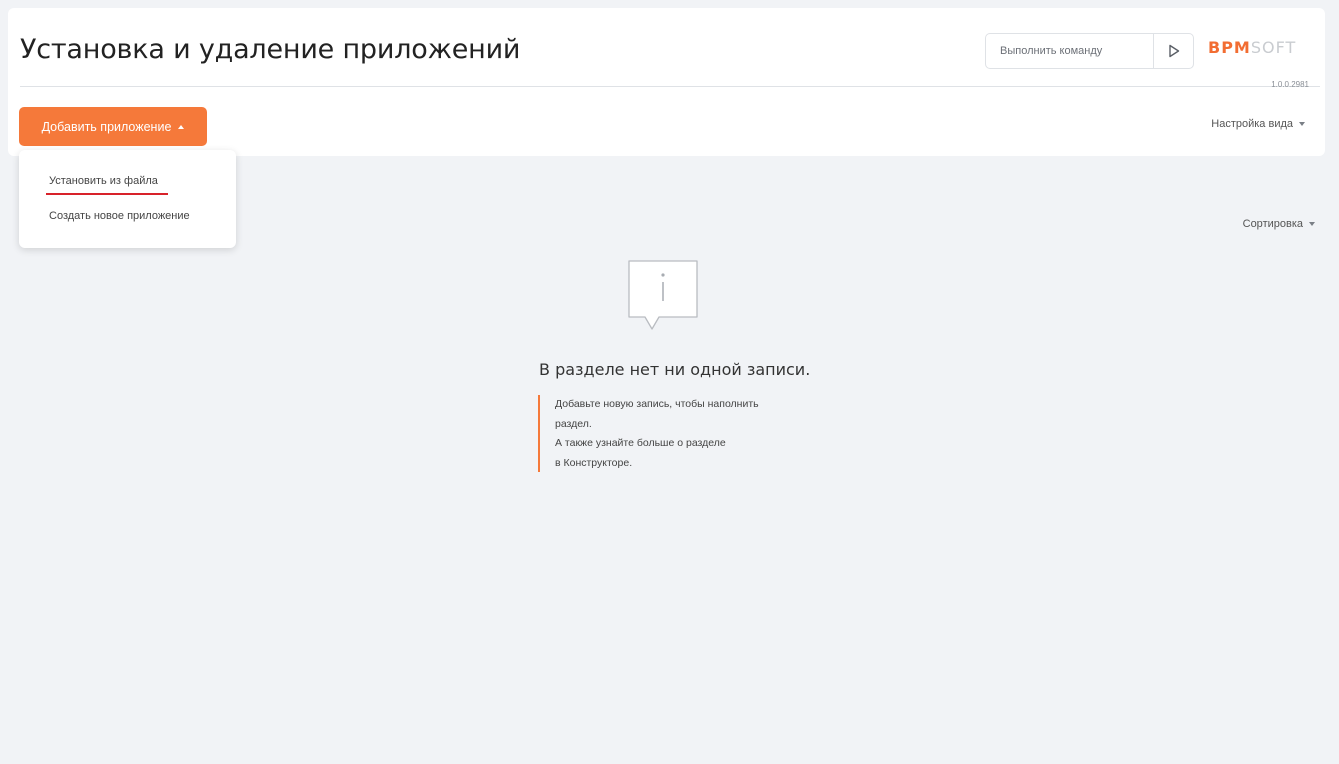  I want to click on run-command-button, so click(1173, 51).